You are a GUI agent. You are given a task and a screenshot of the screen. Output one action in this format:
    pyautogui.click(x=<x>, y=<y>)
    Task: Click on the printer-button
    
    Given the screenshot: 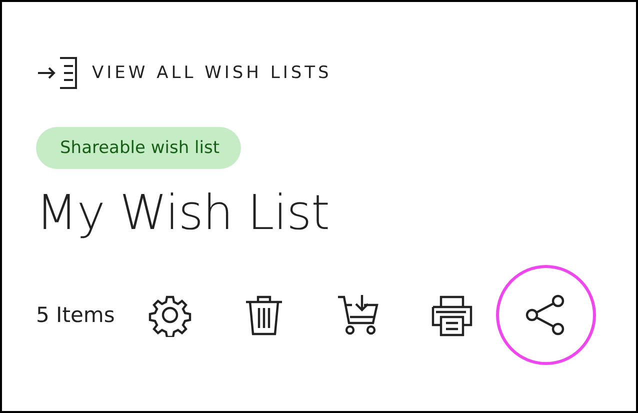 What is the action you would take?
    pyautogui.click(x=452, y=315)
    